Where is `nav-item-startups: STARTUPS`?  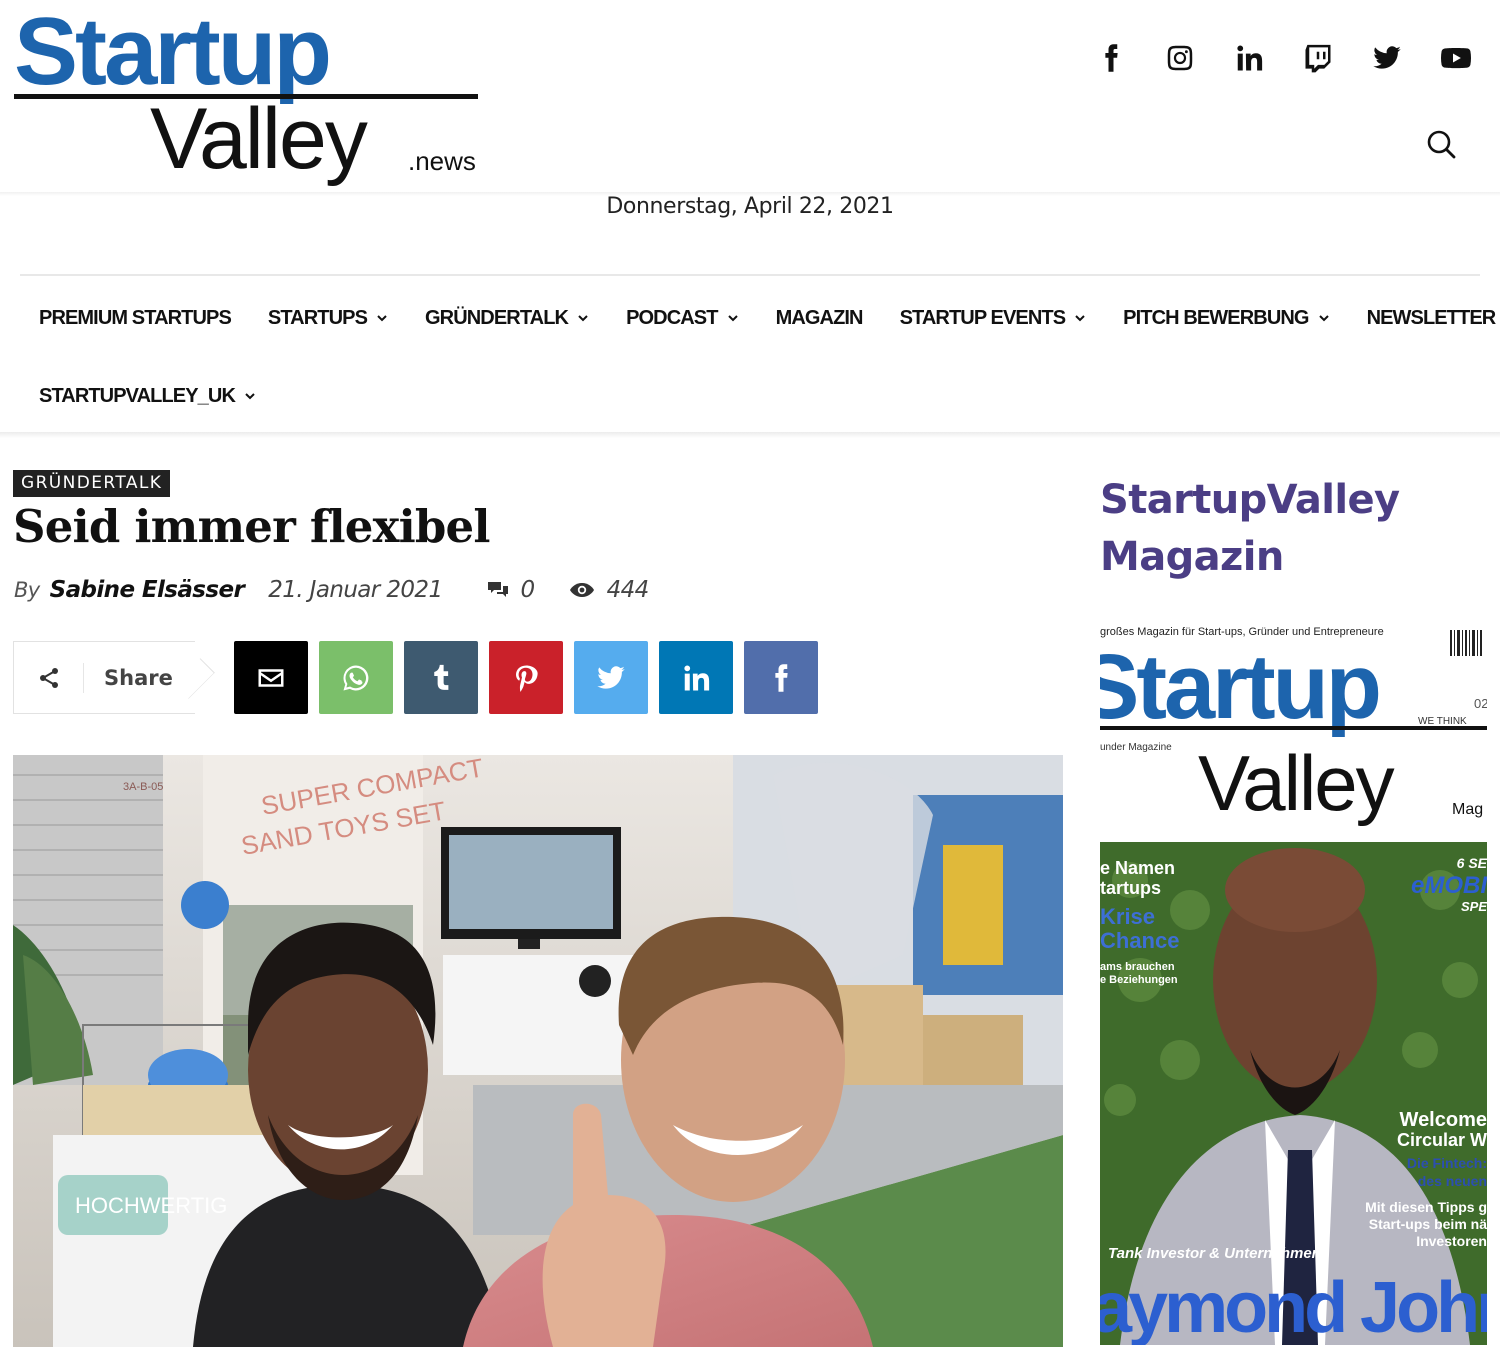 nav-item-startups: STARTUPS is located at coordinates (328, 318).